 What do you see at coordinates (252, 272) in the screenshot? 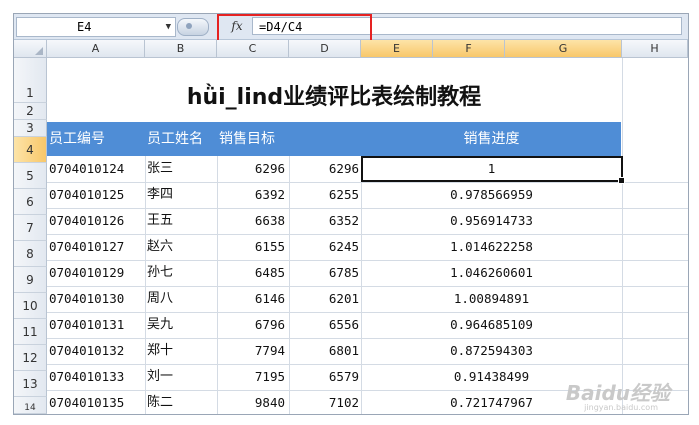
I see `cell-sales-target: 6485` at bounding box center [252, 272].